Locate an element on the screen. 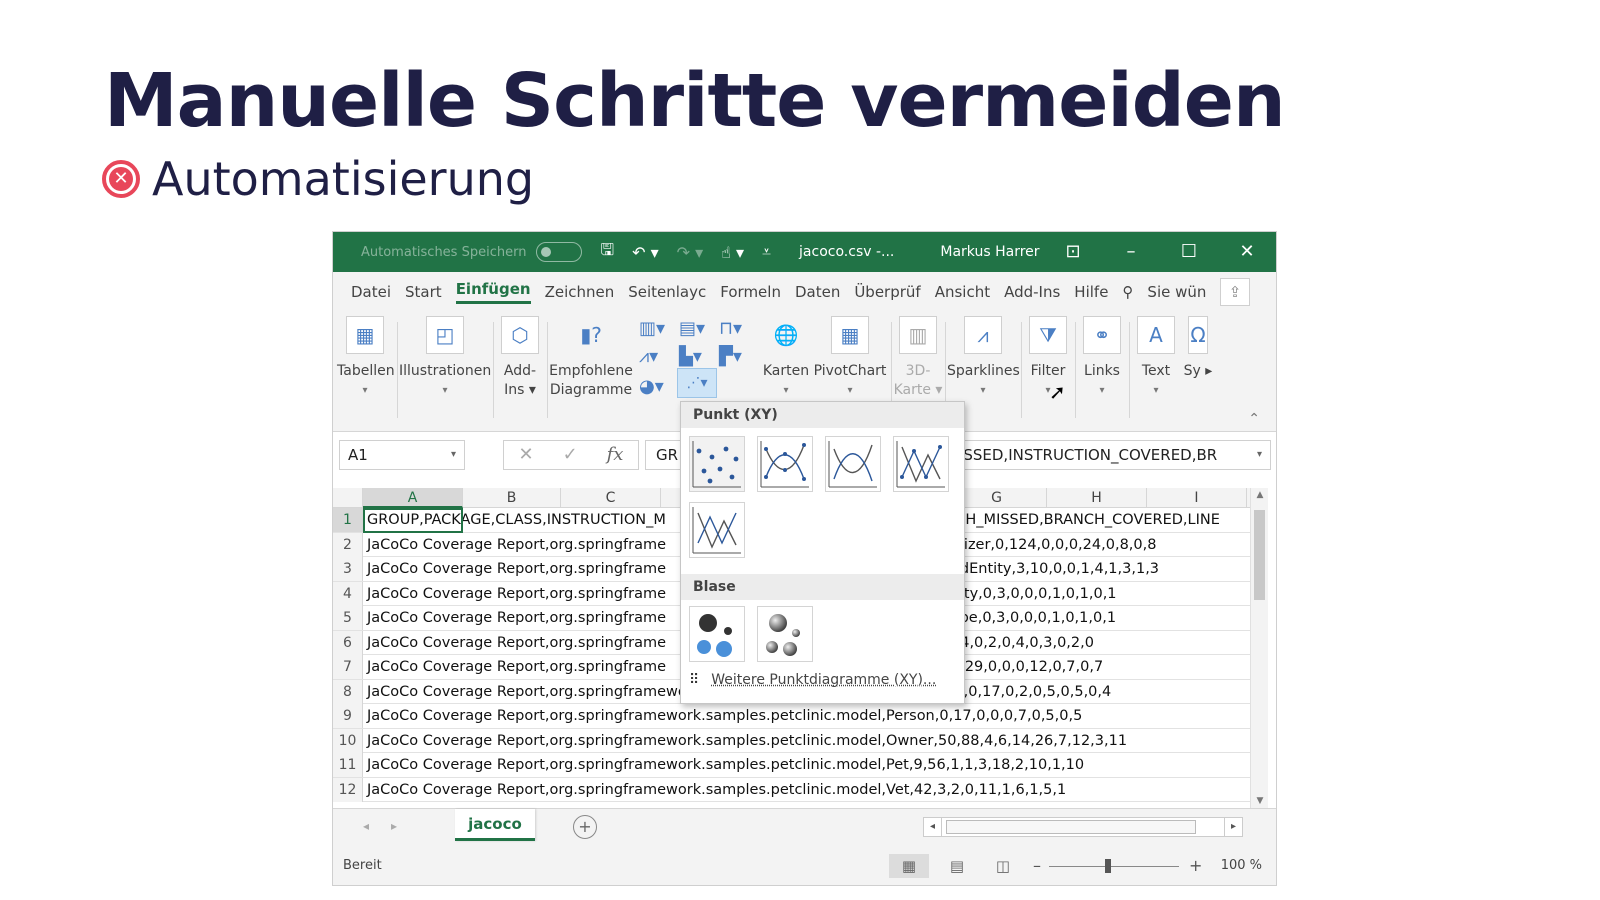 The image size is (1600, 900). undo-icon: ↶ ▾ is located at coordinates (645, 252).